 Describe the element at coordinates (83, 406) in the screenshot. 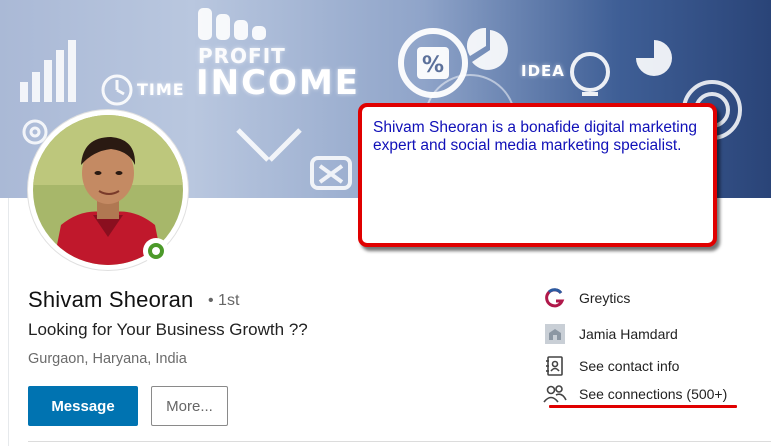

I see `message-button: Message` at that location.